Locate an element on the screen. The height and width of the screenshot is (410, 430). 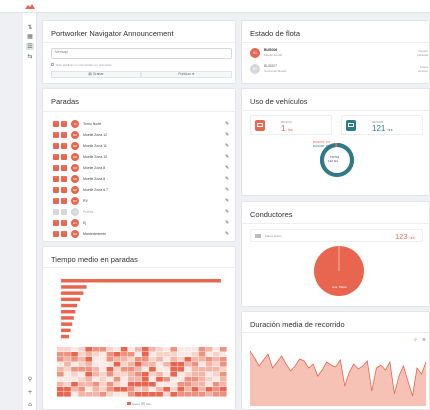
swap-icon: ⇅ is located at coordinates (30, 27).